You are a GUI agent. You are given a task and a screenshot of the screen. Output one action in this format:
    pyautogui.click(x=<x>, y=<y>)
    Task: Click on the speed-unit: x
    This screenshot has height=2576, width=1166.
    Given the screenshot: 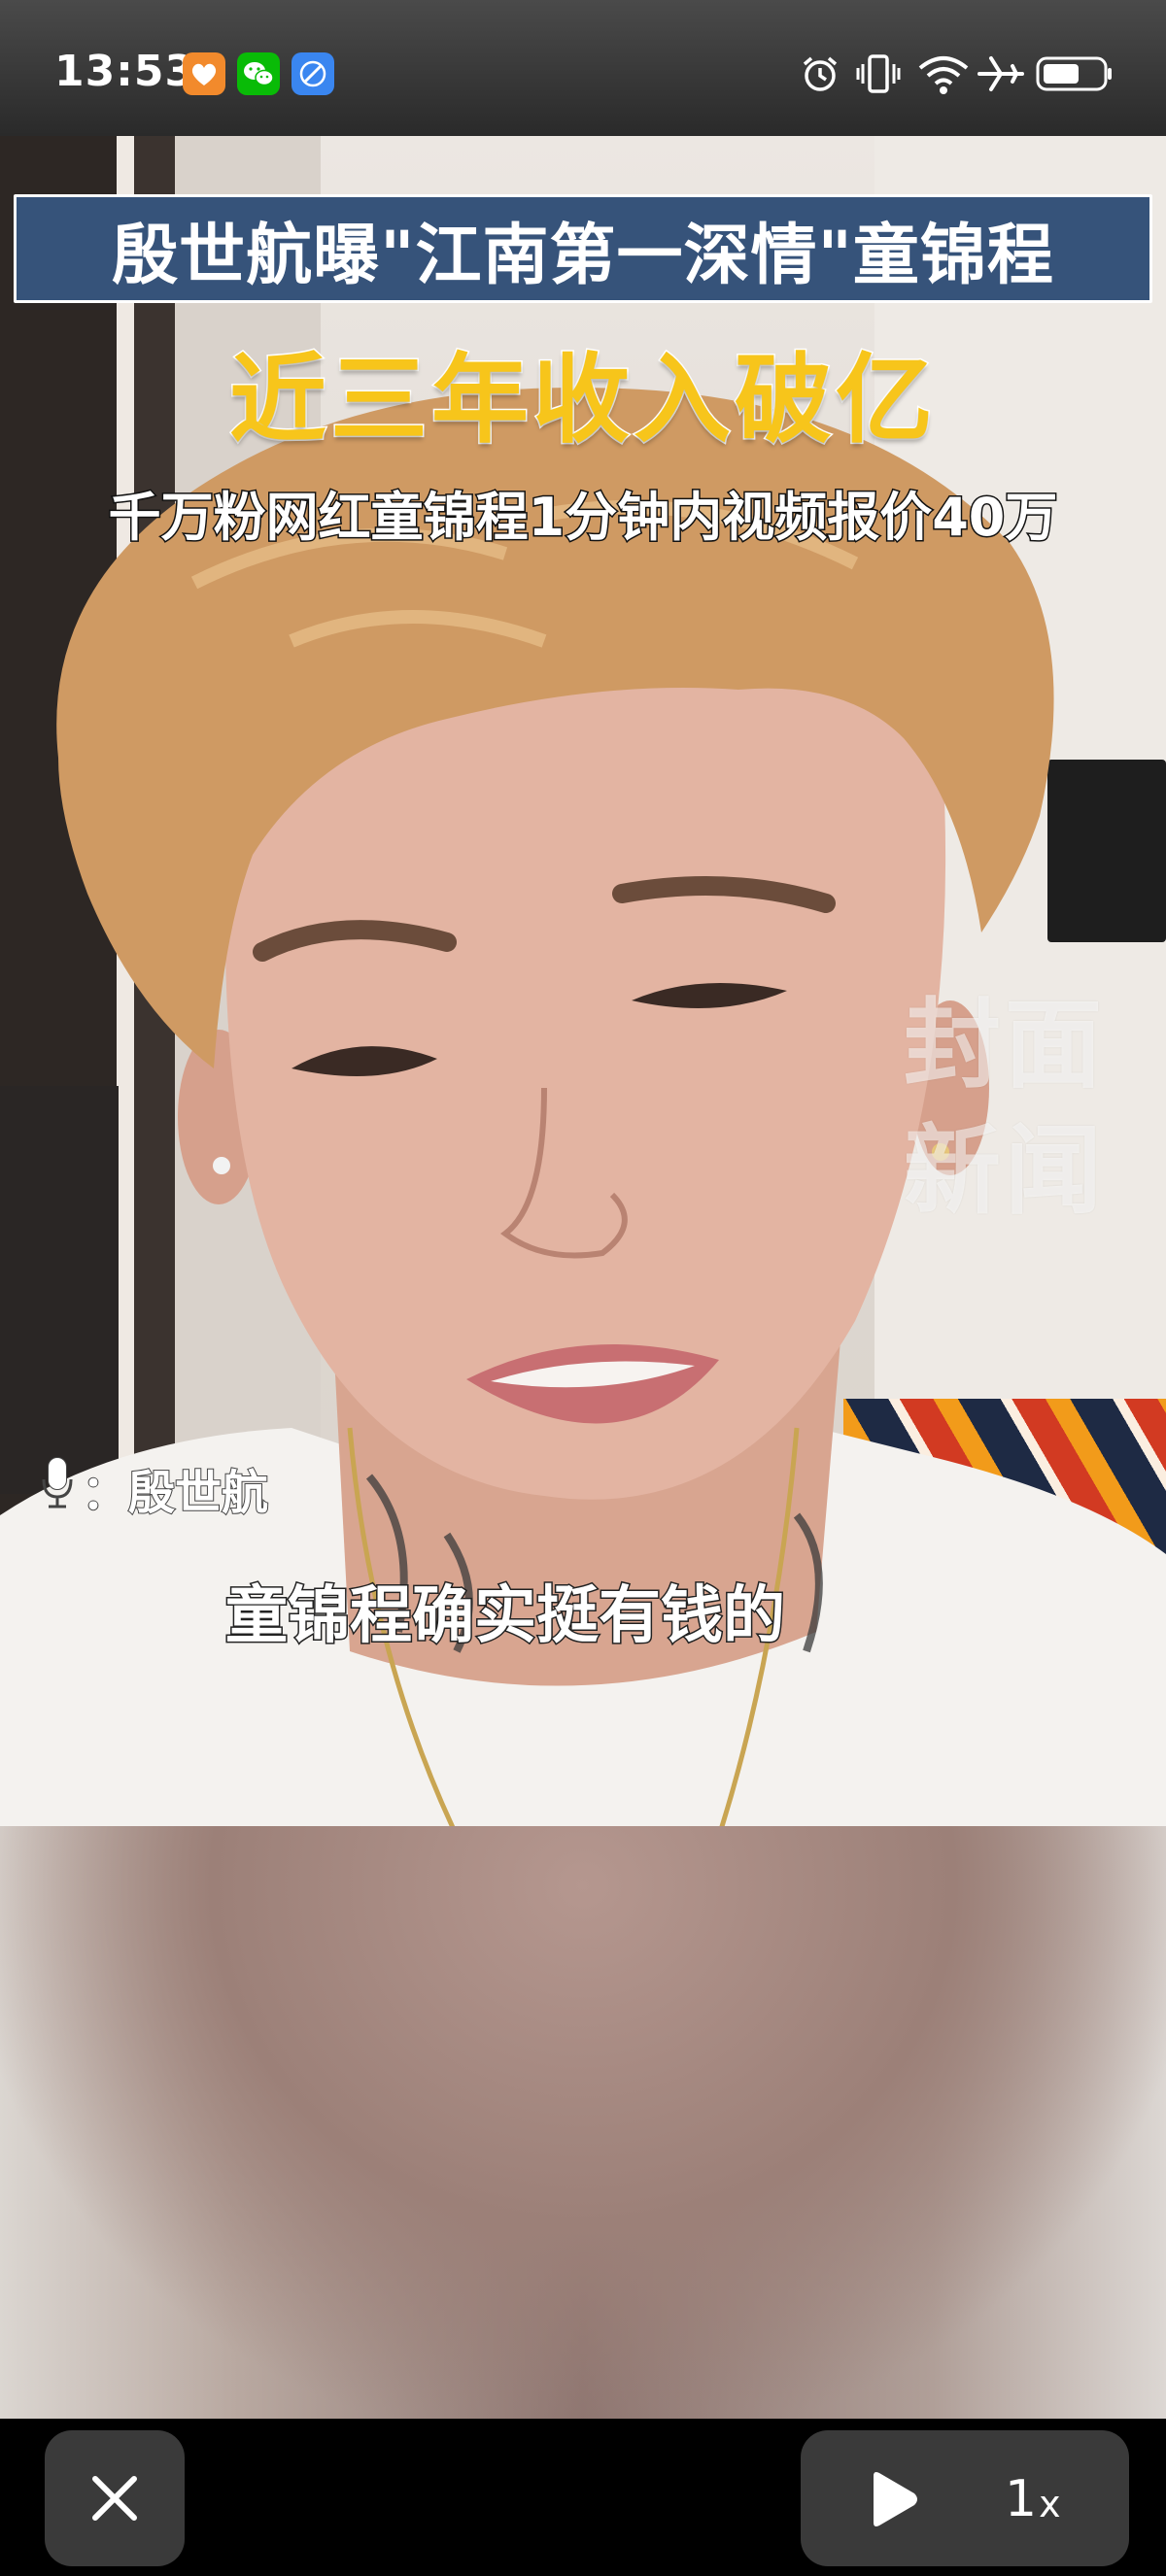 What is the action you would take?
    pyautogui.click(x=1050, y=2504)
    